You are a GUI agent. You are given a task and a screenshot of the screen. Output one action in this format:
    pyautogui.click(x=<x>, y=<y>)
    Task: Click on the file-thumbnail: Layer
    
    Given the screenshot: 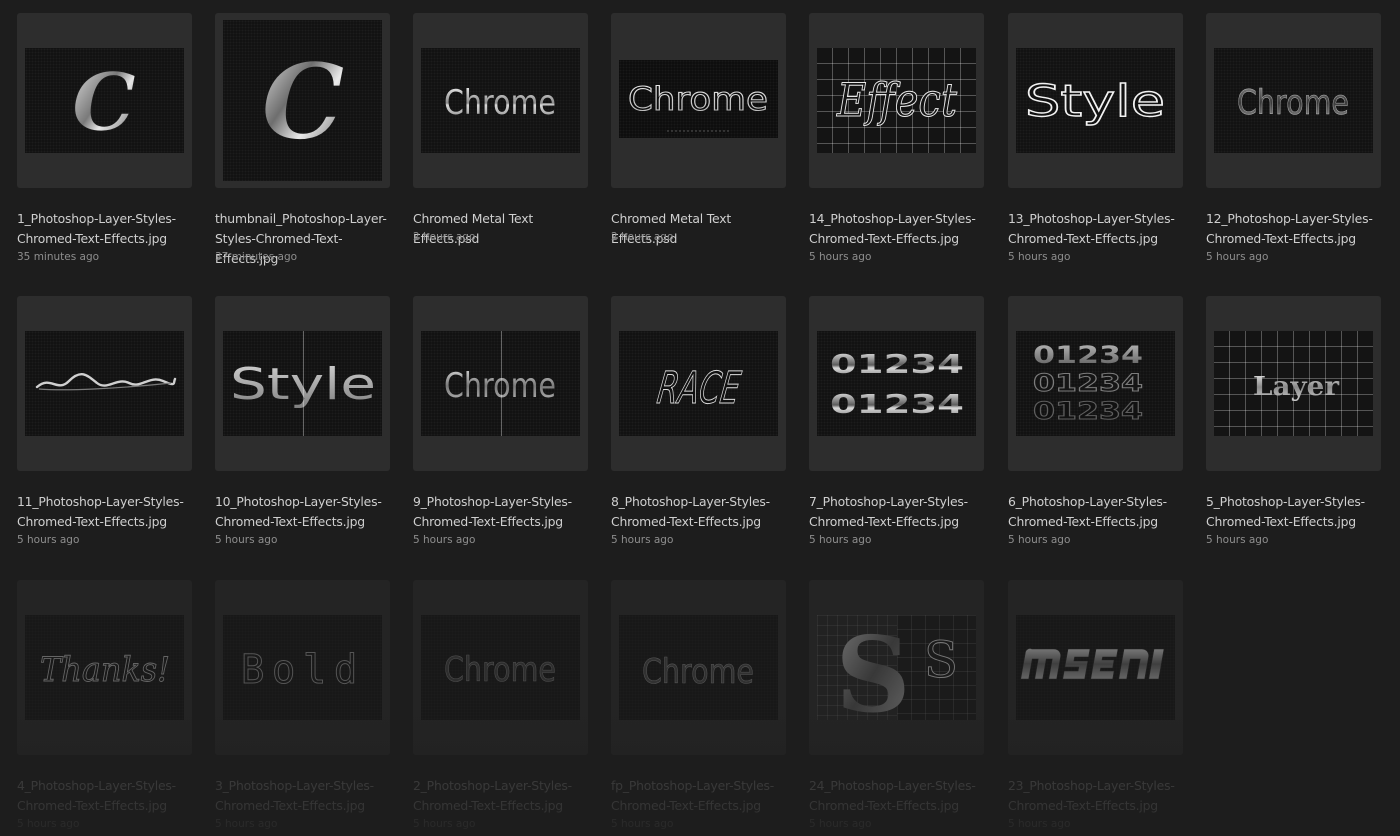 What is the action you would take?
    pyautogui.click(x=1293, y=383)
    